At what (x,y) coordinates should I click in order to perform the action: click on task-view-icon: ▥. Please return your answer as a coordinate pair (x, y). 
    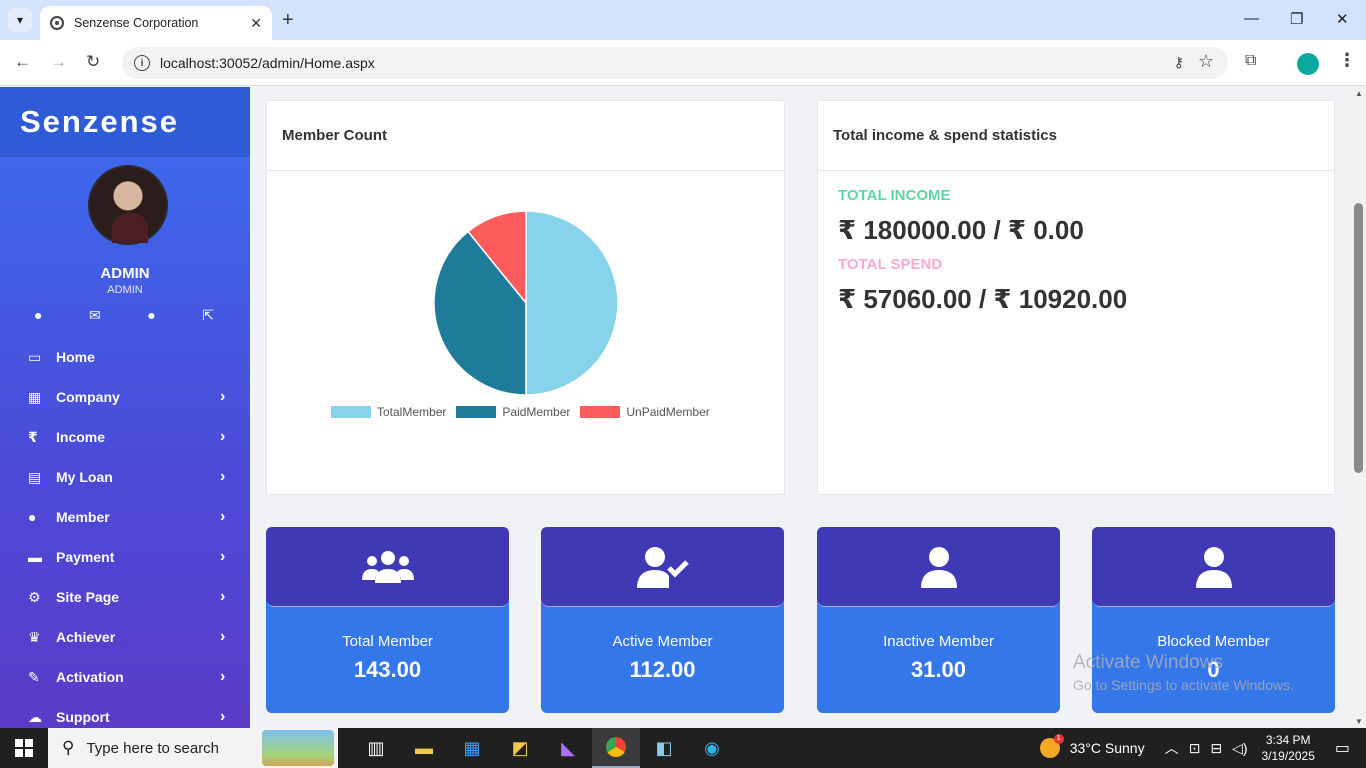
    Looking at the image, I should click on (376, 748).